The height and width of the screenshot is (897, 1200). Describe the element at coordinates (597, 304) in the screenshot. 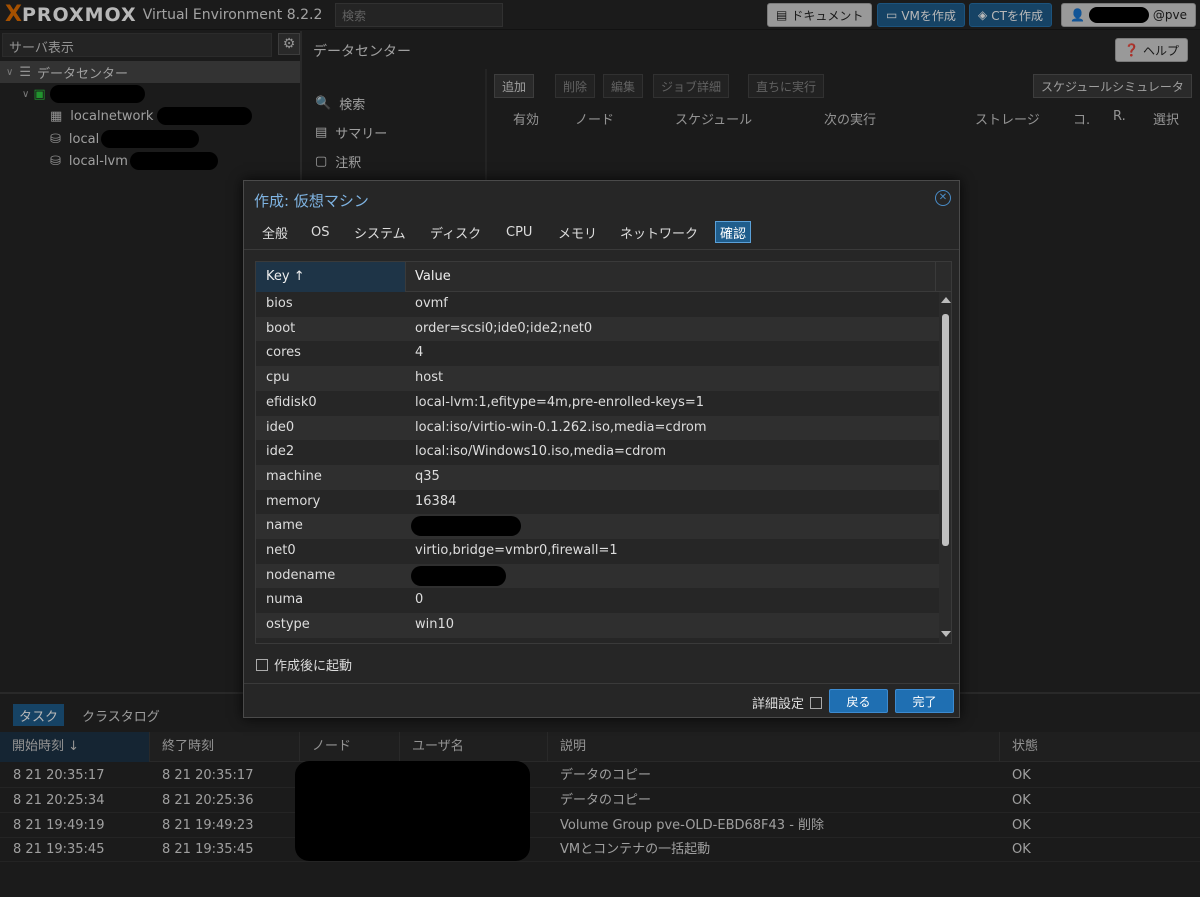

I see `grid-row: bios ovmf` at that location.